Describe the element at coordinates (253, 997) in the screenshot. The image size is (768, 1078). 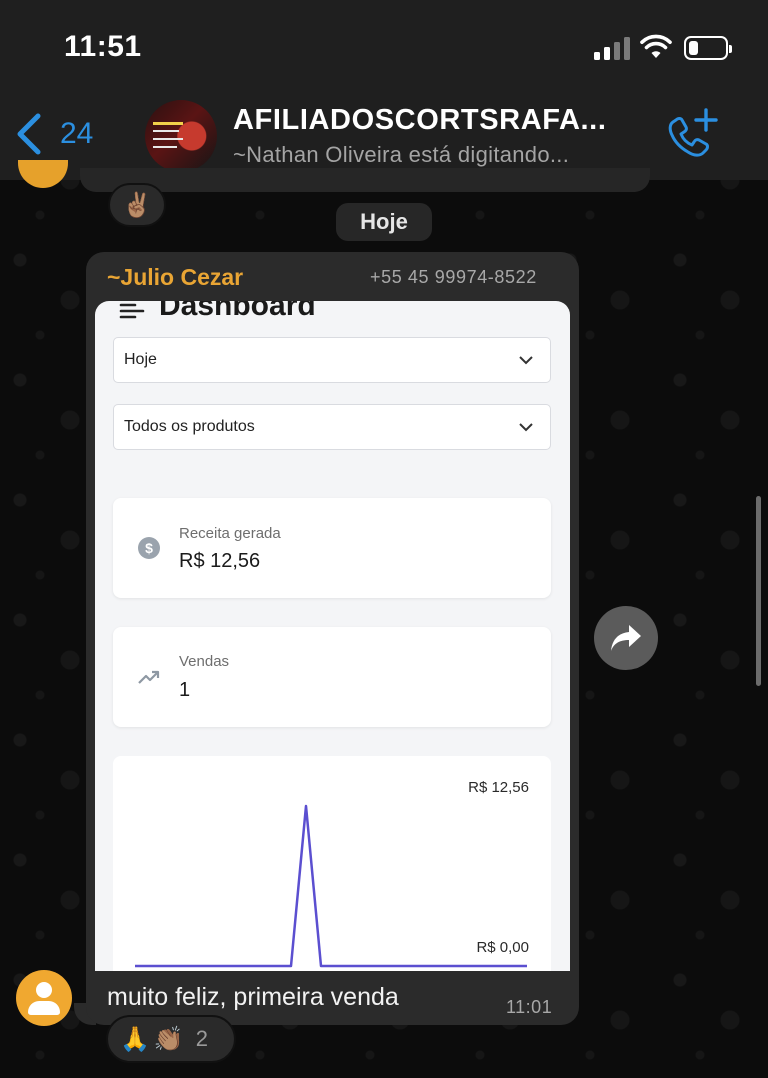
I see `message-caption: muito feliz, primeira venda` at that location.